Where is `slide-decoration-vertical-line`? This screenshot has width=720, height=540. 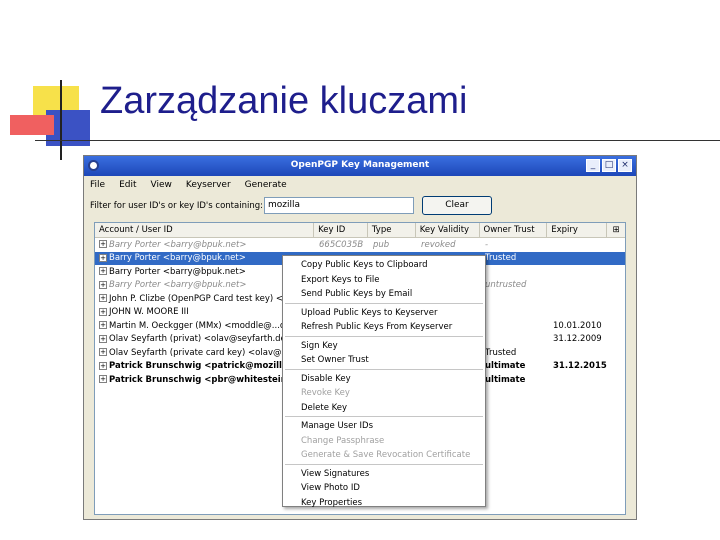 slide-decoration-vertical-line is located at coordinates (61, 120).